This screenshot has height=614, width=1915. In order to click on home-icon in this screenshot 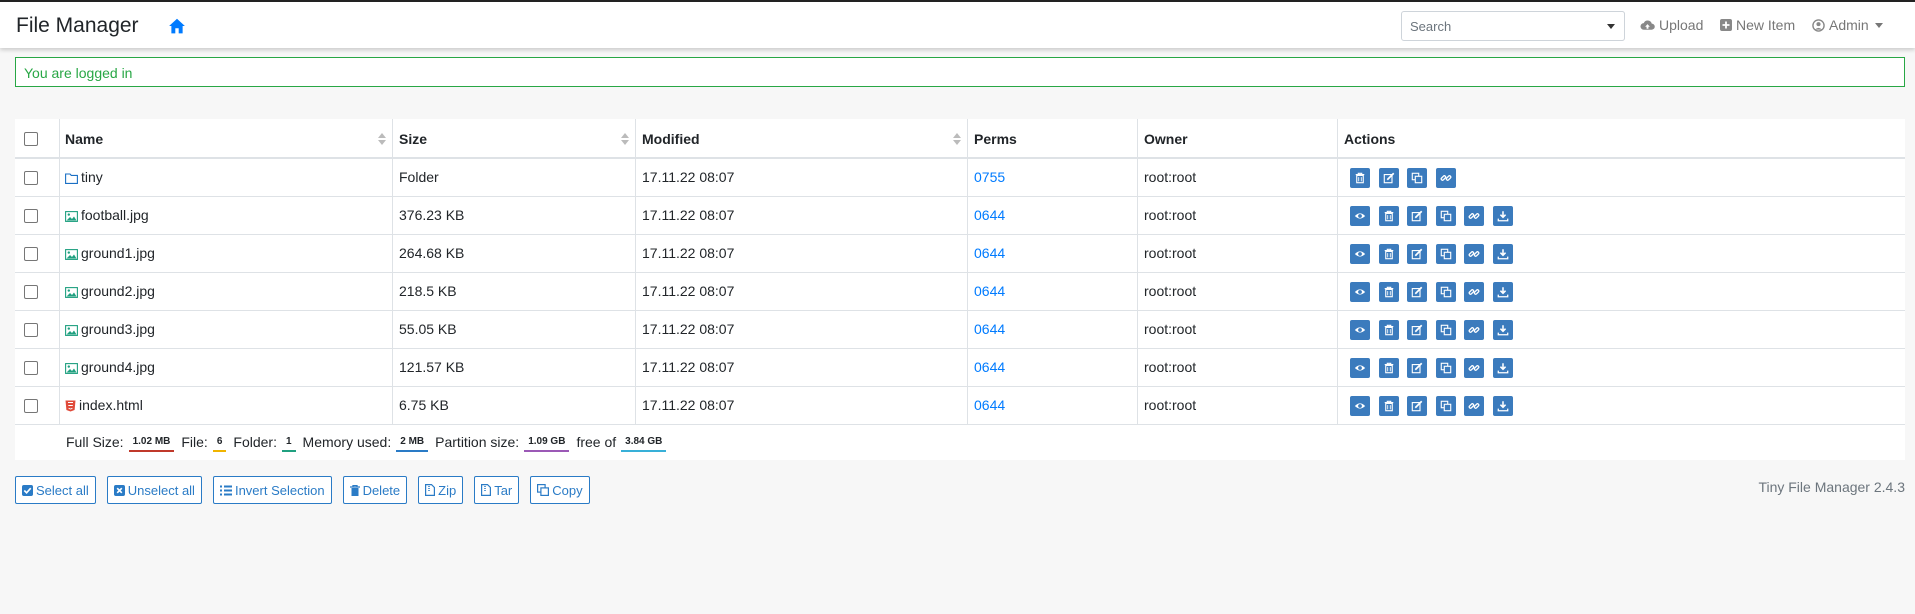, I will do `click(177, 26)`.